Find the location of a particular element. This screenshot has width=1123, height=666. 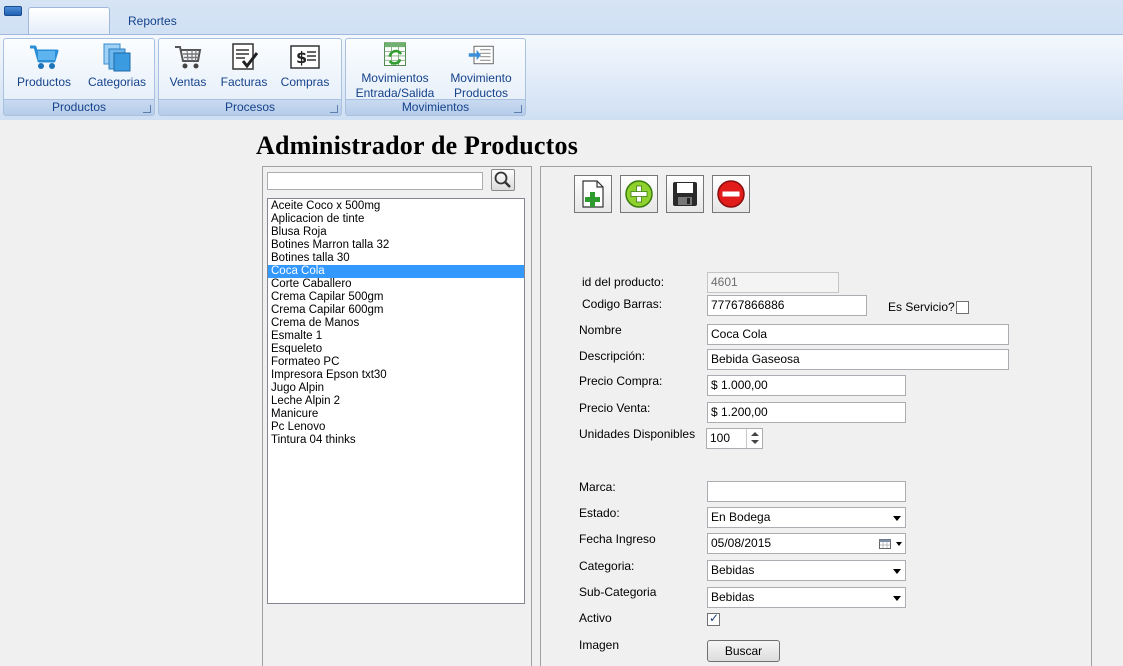

search-button is located at coordinates (503, 180).